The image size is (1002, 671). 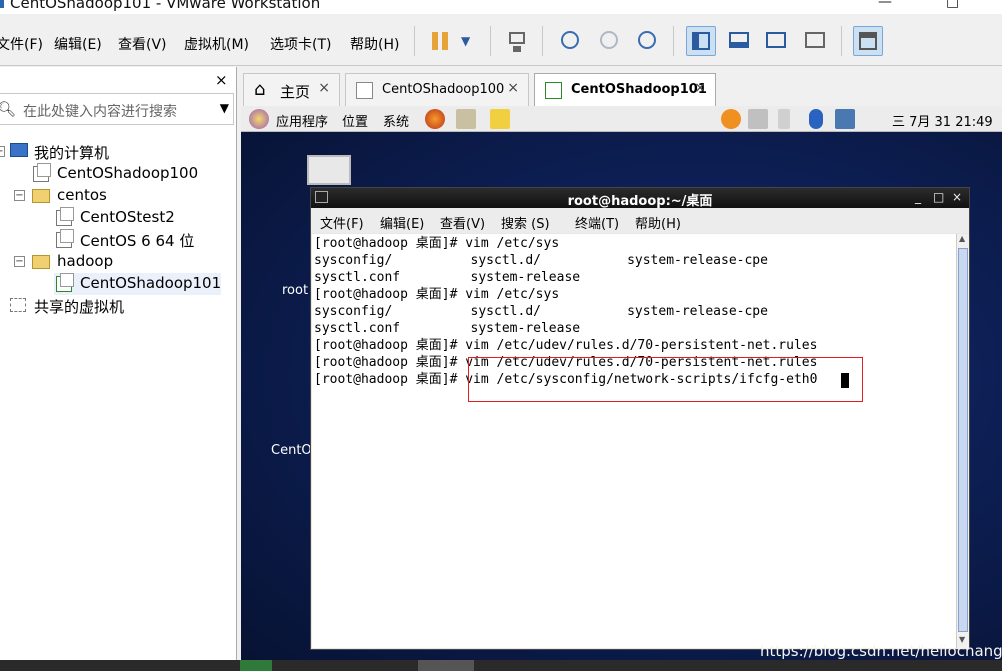 I want to click on pause-button, so click(x=441, y=41).